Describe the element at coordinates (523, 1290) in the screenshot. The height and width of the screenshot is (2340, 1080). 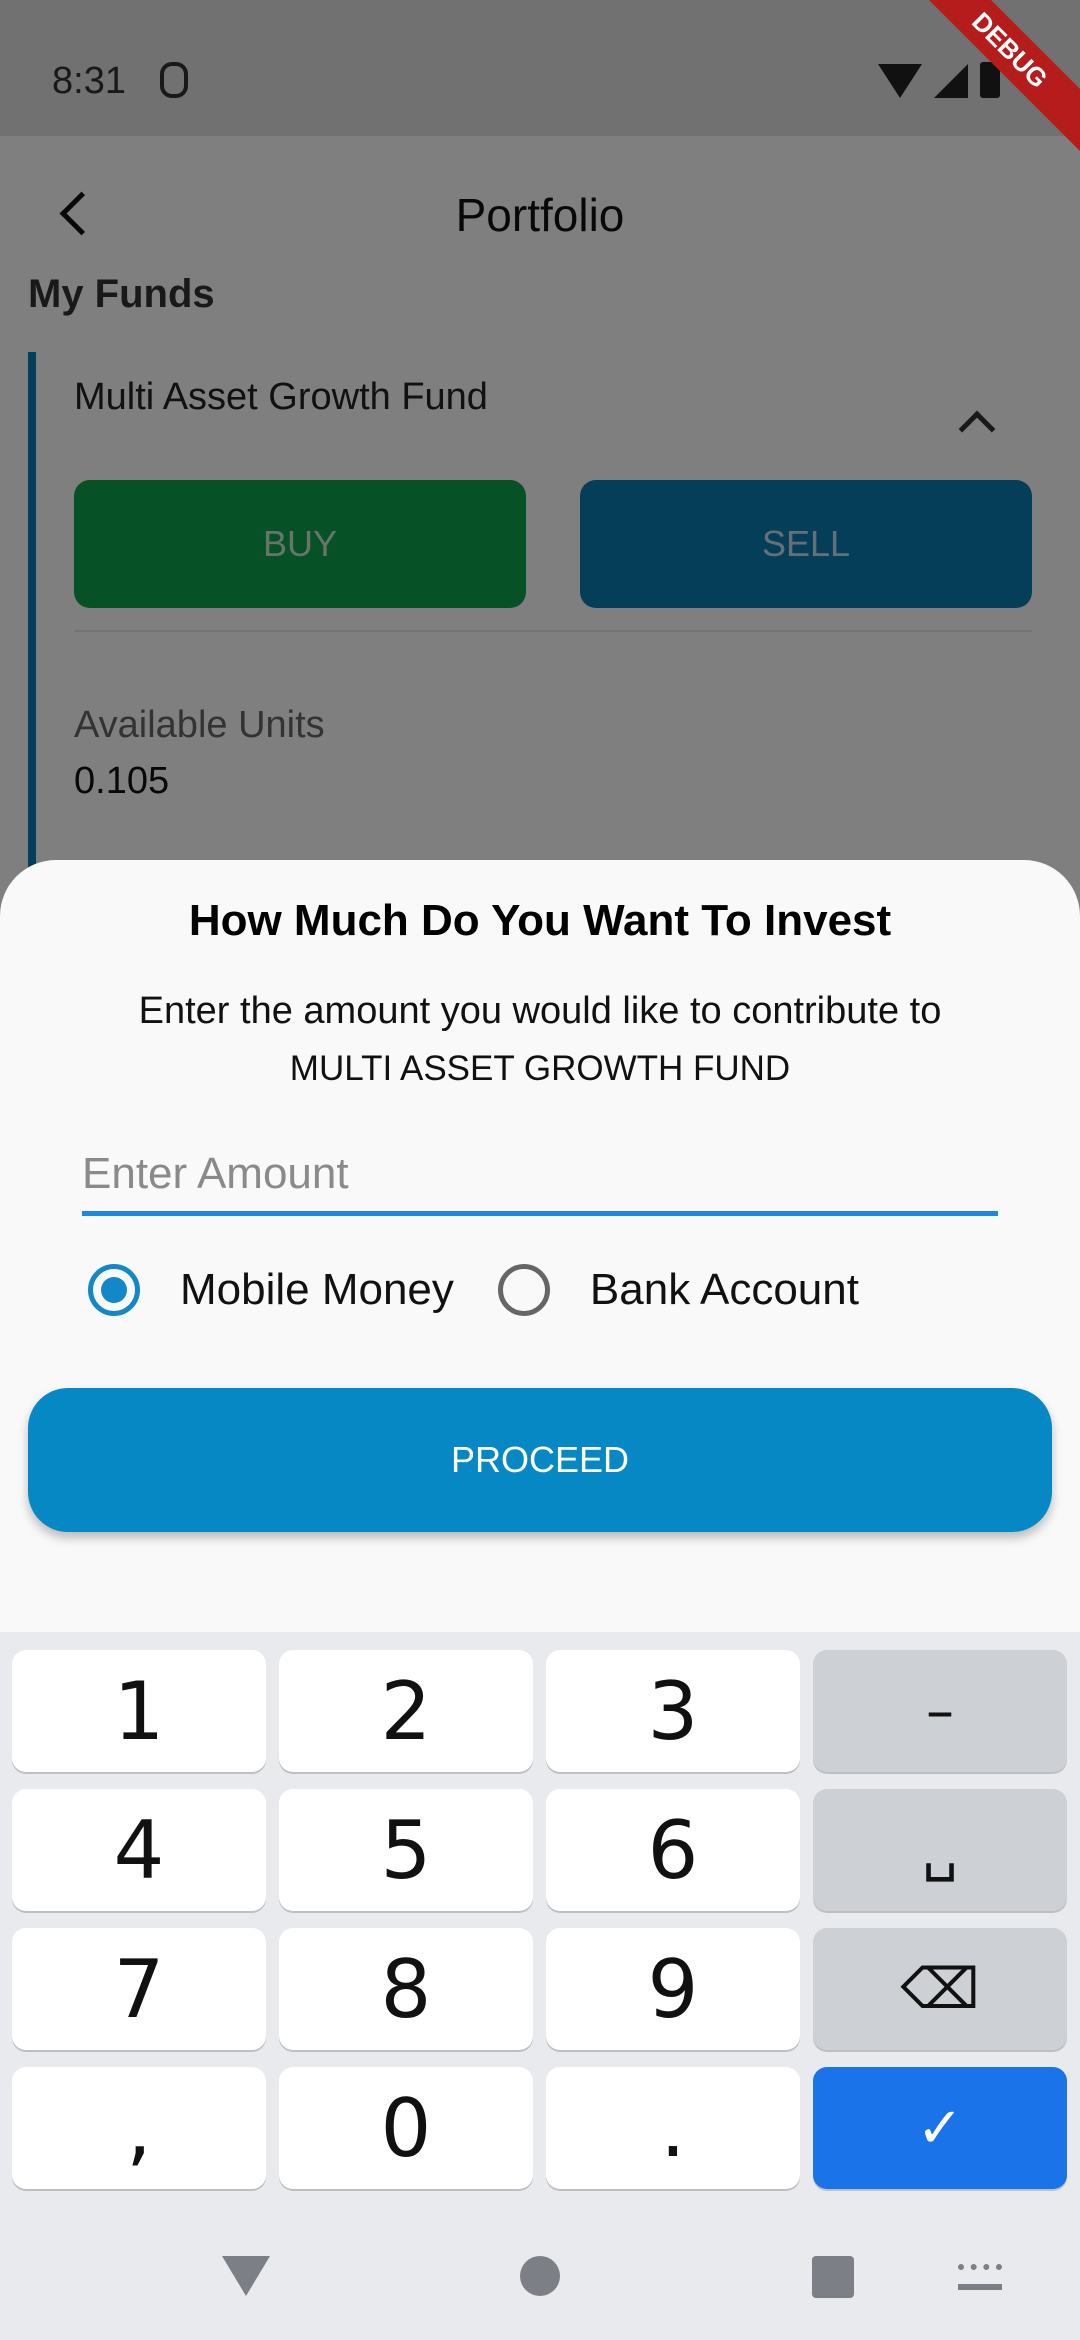
I see `radio-unselected-icon` at that location.